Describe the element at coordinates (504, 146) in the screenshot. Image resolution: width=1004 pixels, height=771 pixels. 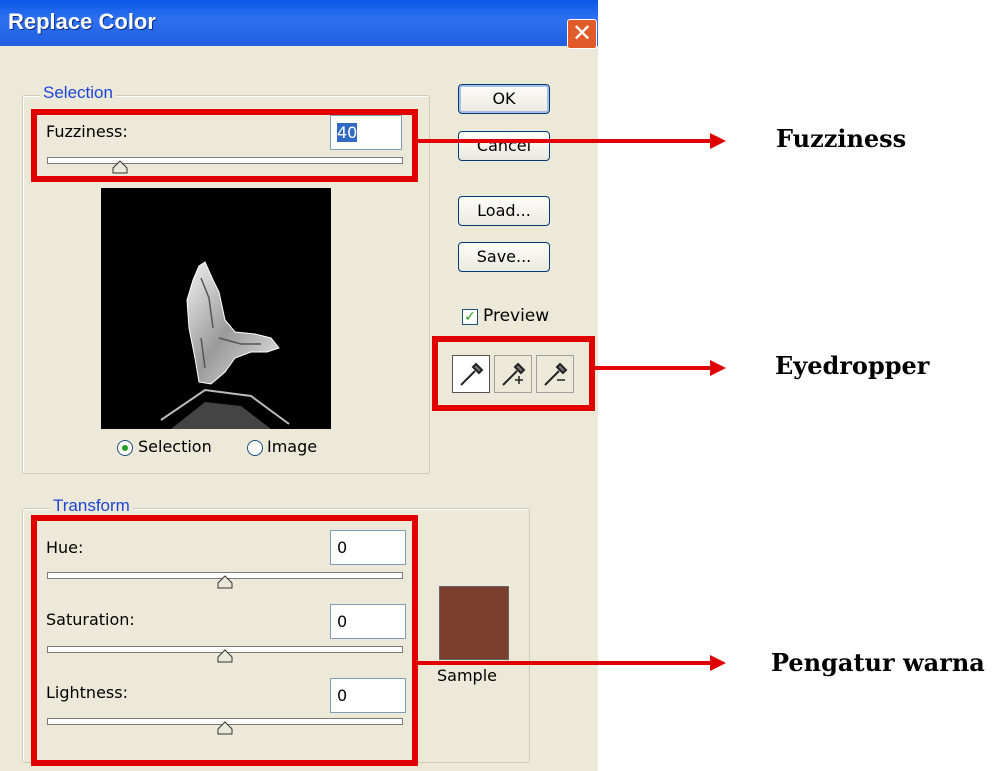
I see `cancel-button: Cancel` at that location.